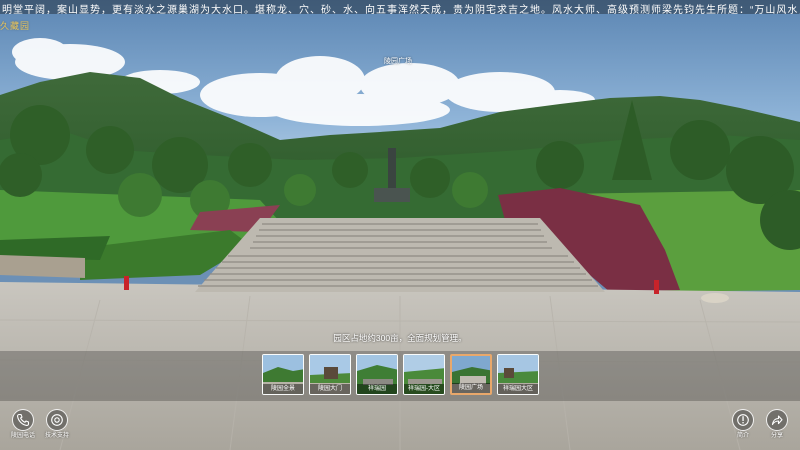  What do you see at coordinates (471, 388) in the screenshot?
I see `thumbnail-label: 陵园广场` at bounding box center [471, 388].